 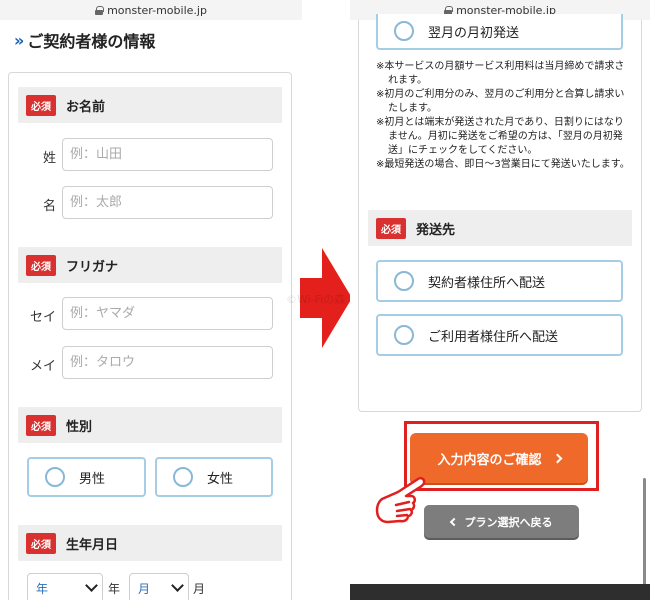 What do you see at coordinates (49, 158) in the screenshot?
I see `last-name-label: 姓` at bounding box center [49, 158].